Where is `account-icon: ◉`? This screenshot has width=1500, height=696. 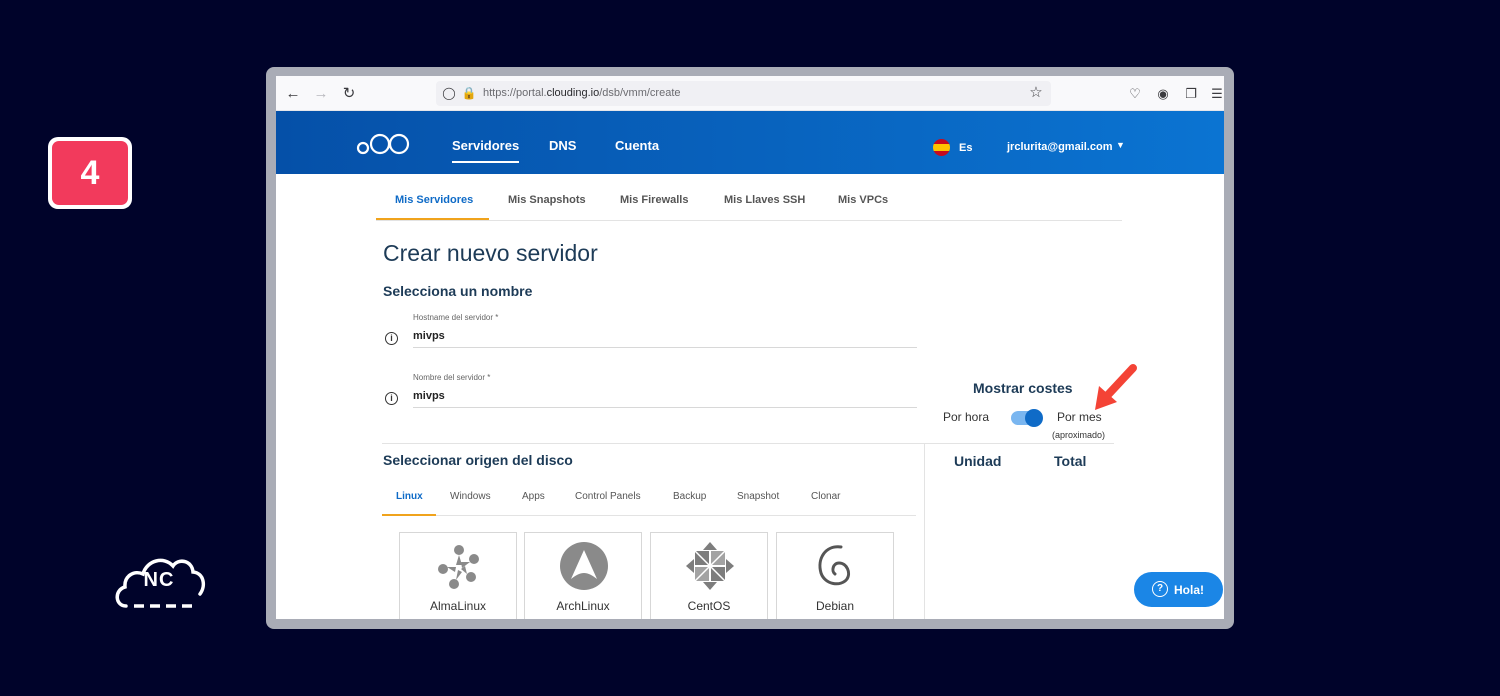 account-icon: ◉ is located at coordinates (1163, 94).